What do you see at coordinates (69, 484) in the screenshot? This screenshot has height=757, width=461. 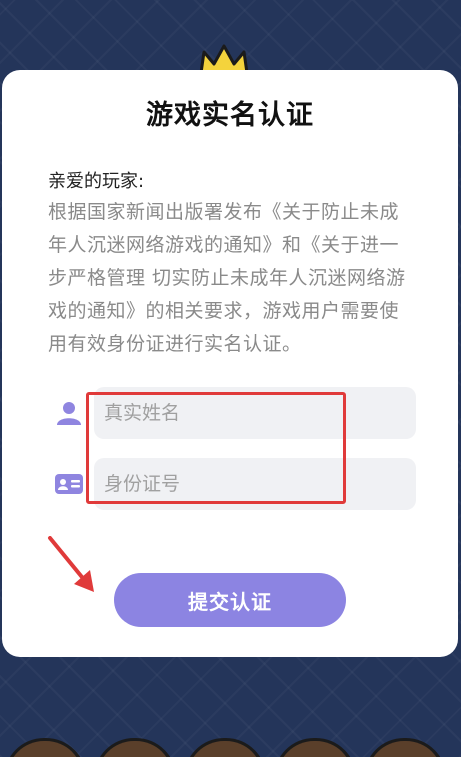 I see `id-card-icon` at bounding box center [69, 484].